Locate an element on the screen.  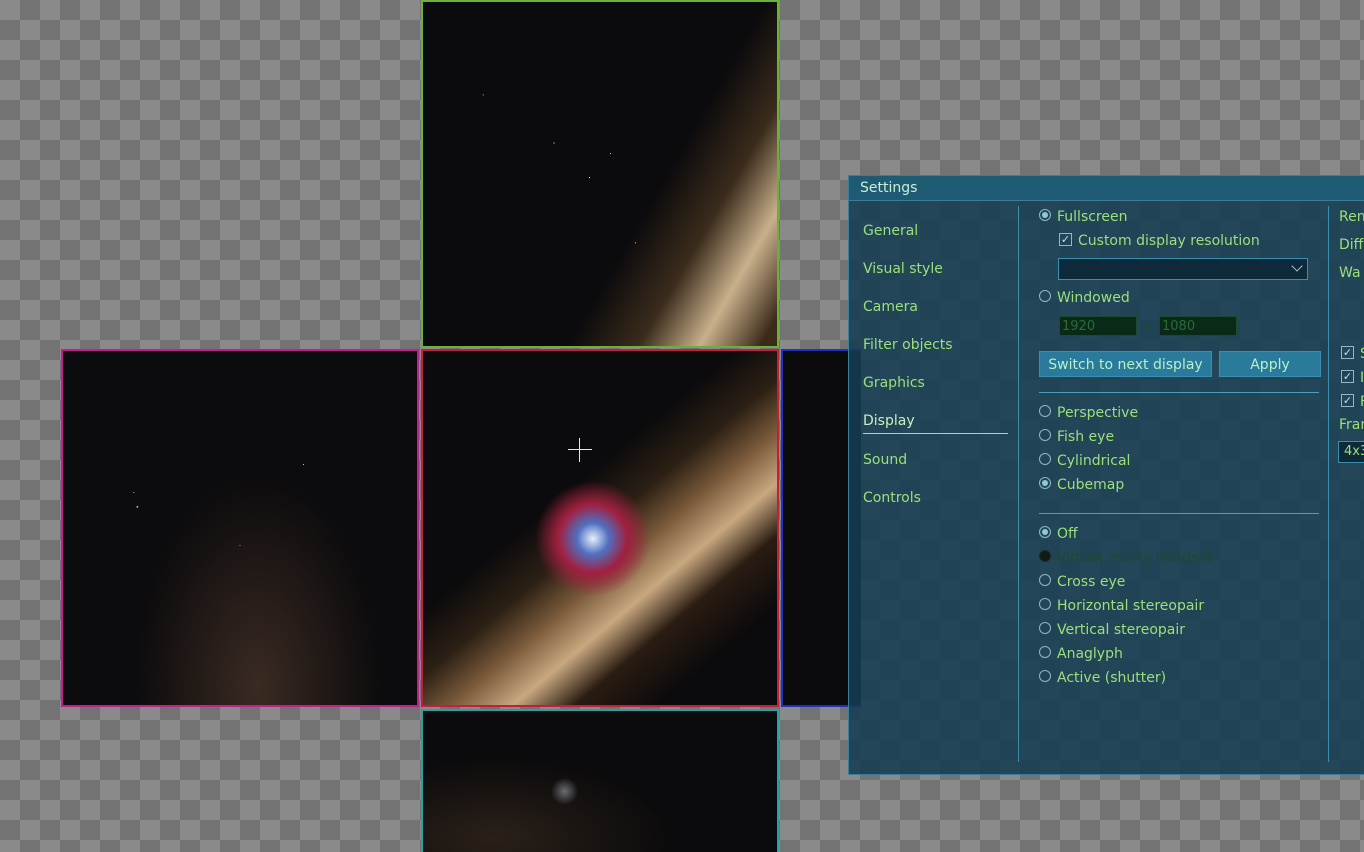
checkbox-label: S is located at coordinates (1362, 354).